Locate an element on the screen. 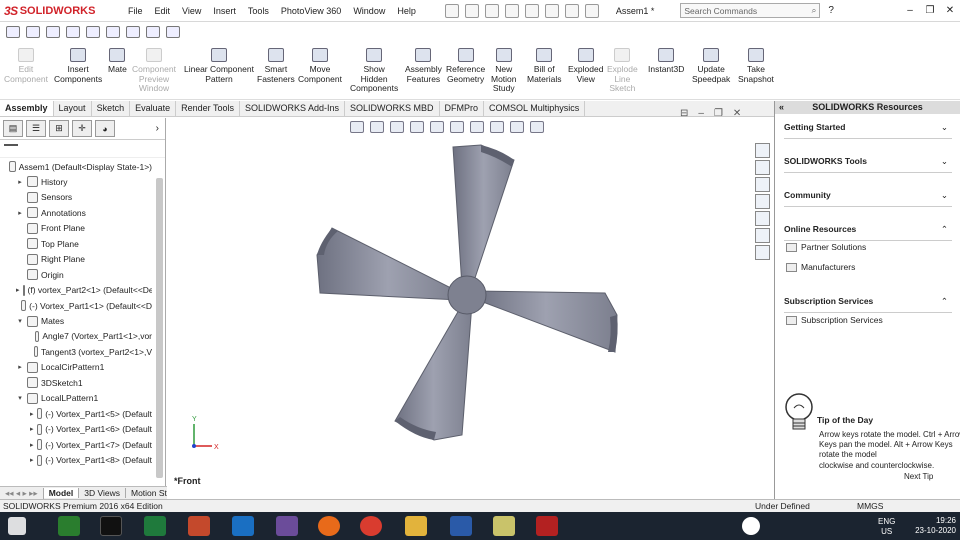 The width and height of the screenshot is (960, 540). section-solidworks-tools: SOLIDWORKS Tools ⌄ is located at coordinates (868, 164).